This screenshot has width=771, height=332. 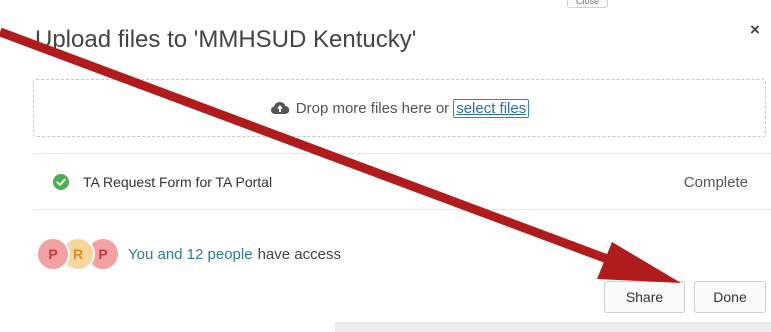 I want to click on select-files-link: select files, so click(x=491, y=108).